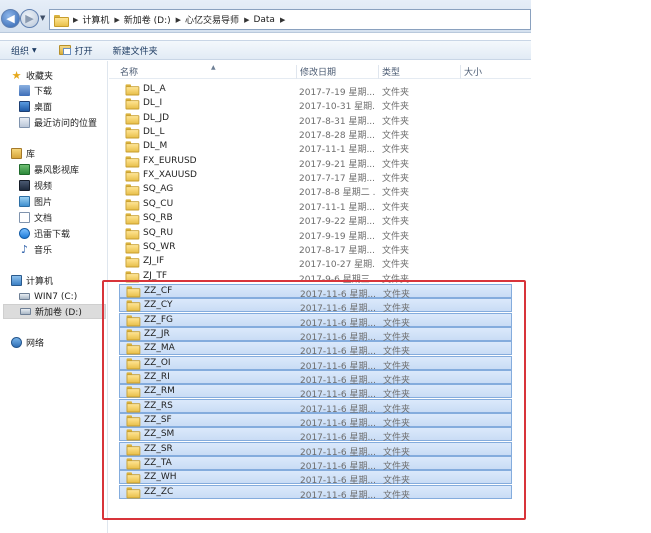  What do you see at coordinates (290, 19) in the screenshot?
I see `address-bar: ▶ 计算机 ▶ 新加卷 (D:) ▶ 心亿交易导师 ▶ Data ▶` at bounding box center [290, 19].